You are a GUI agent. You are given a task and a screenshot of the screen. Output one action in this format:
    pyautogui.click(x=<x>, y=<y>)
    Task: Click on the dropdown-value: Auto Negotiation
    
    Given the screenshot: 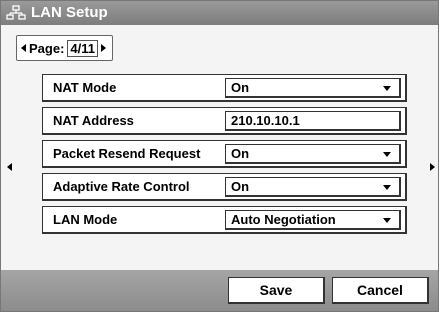 What is the action you would take?
    pyautogui.click(x=283, y=219)
    